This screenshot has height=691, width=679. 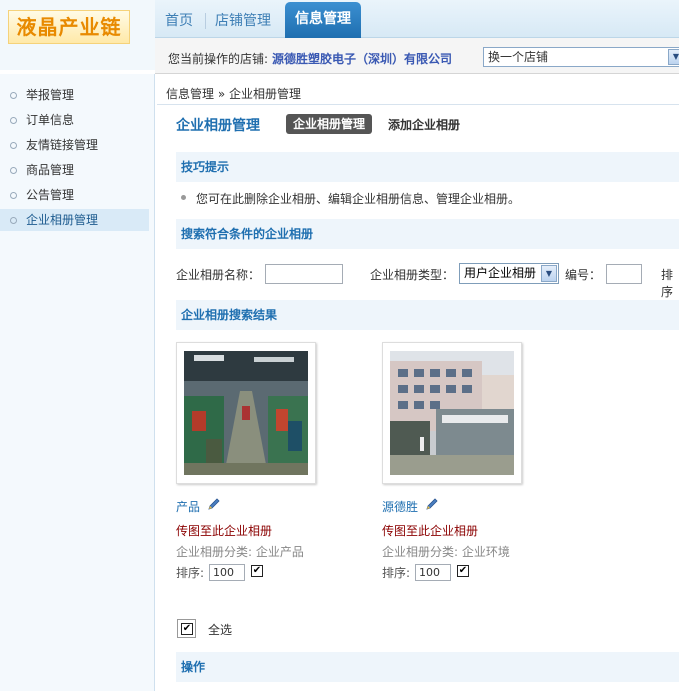 I want to click on nav-store-management: 店铺管理, so click(x=243, y=22).